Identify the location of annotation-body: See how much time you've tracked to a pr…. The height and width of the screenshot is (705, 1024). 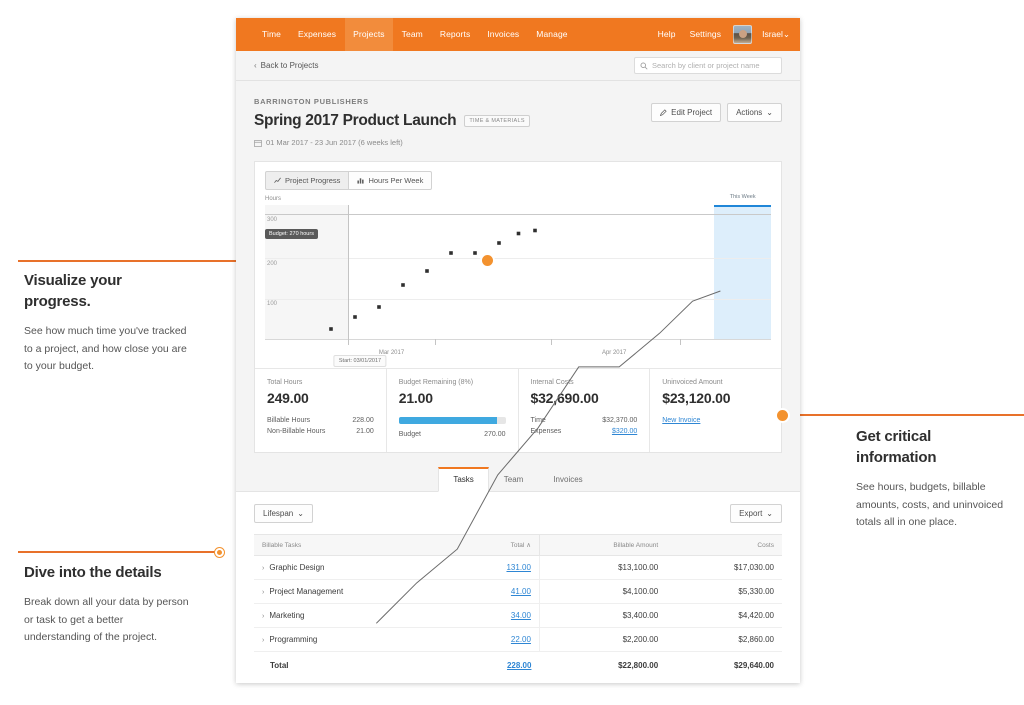
(105, 348).